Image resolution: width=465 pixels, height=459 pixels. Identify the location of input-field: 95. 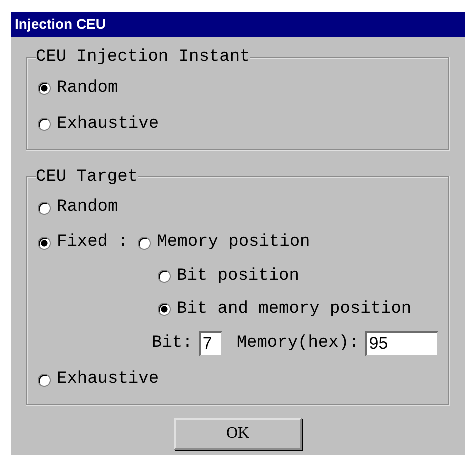
(402, 344).